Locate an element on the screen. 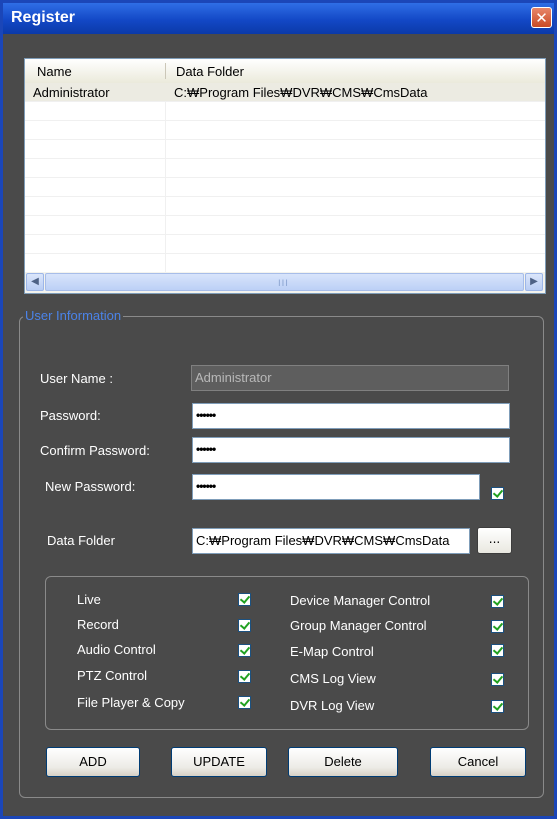 The width and height of the screenshot is (557, 819). scroll-thumb: III is located at coordinates (284, 282).